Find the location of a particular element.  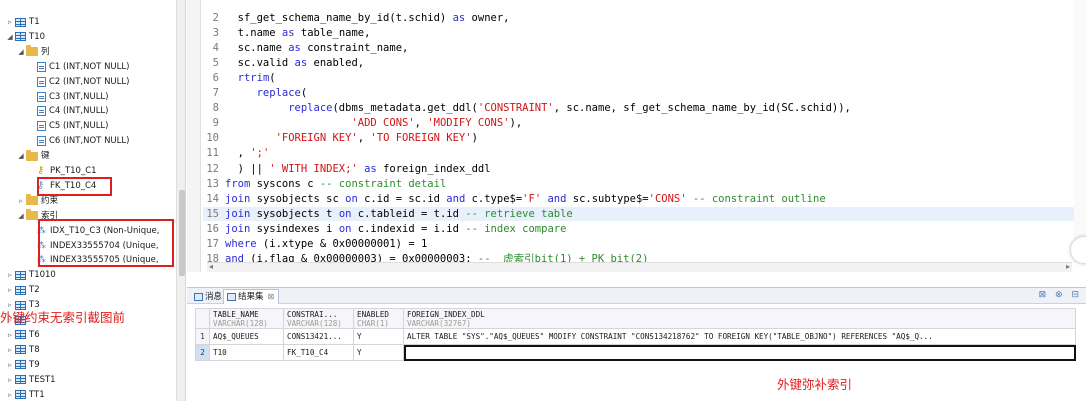

tree-node: C2 (INT,NOT NULL) is located at coordinates (78, 82).